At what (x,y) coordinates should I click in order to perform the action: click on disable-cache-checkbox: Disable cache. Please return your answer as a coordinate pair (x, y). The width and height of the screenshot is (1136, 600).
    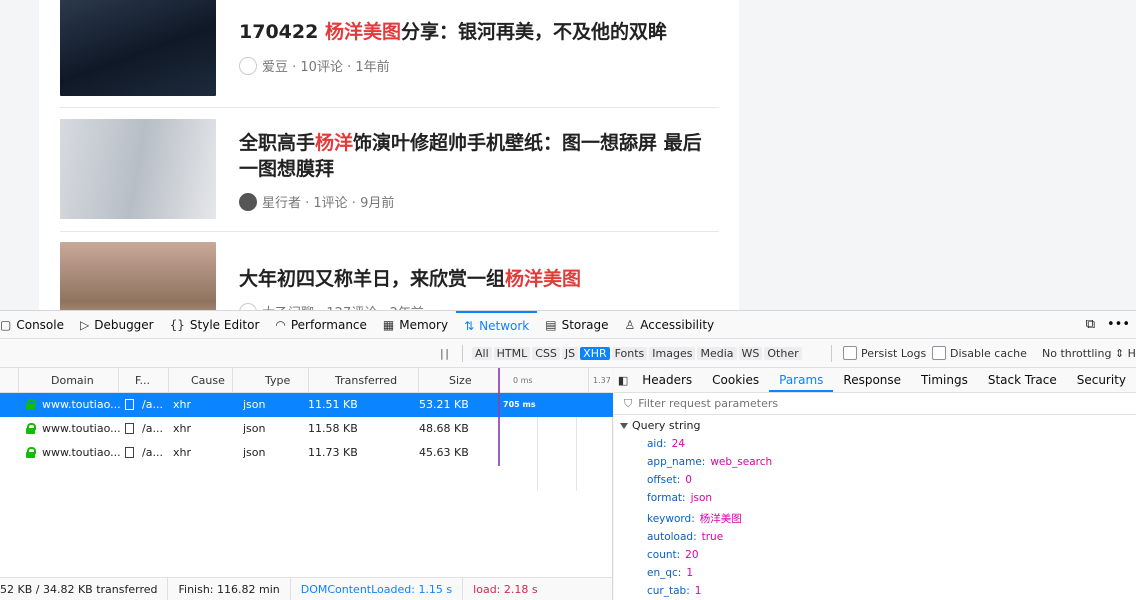
    Looking at the image, I should click on (979, 353).